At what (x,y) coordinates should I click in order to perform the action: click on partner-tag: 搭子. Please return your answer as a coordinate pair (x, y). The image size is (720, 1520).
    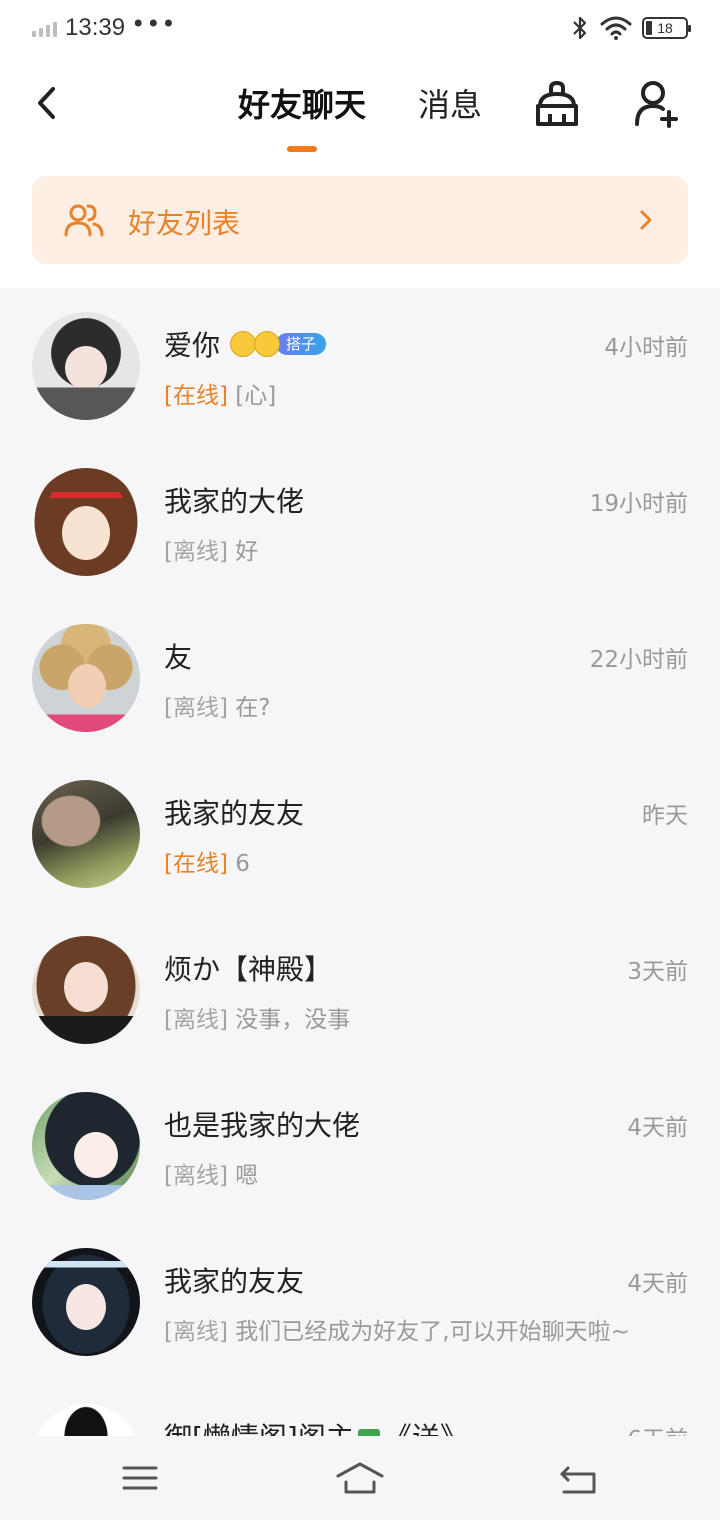
    Looking at the image, I should click on (301, 344).